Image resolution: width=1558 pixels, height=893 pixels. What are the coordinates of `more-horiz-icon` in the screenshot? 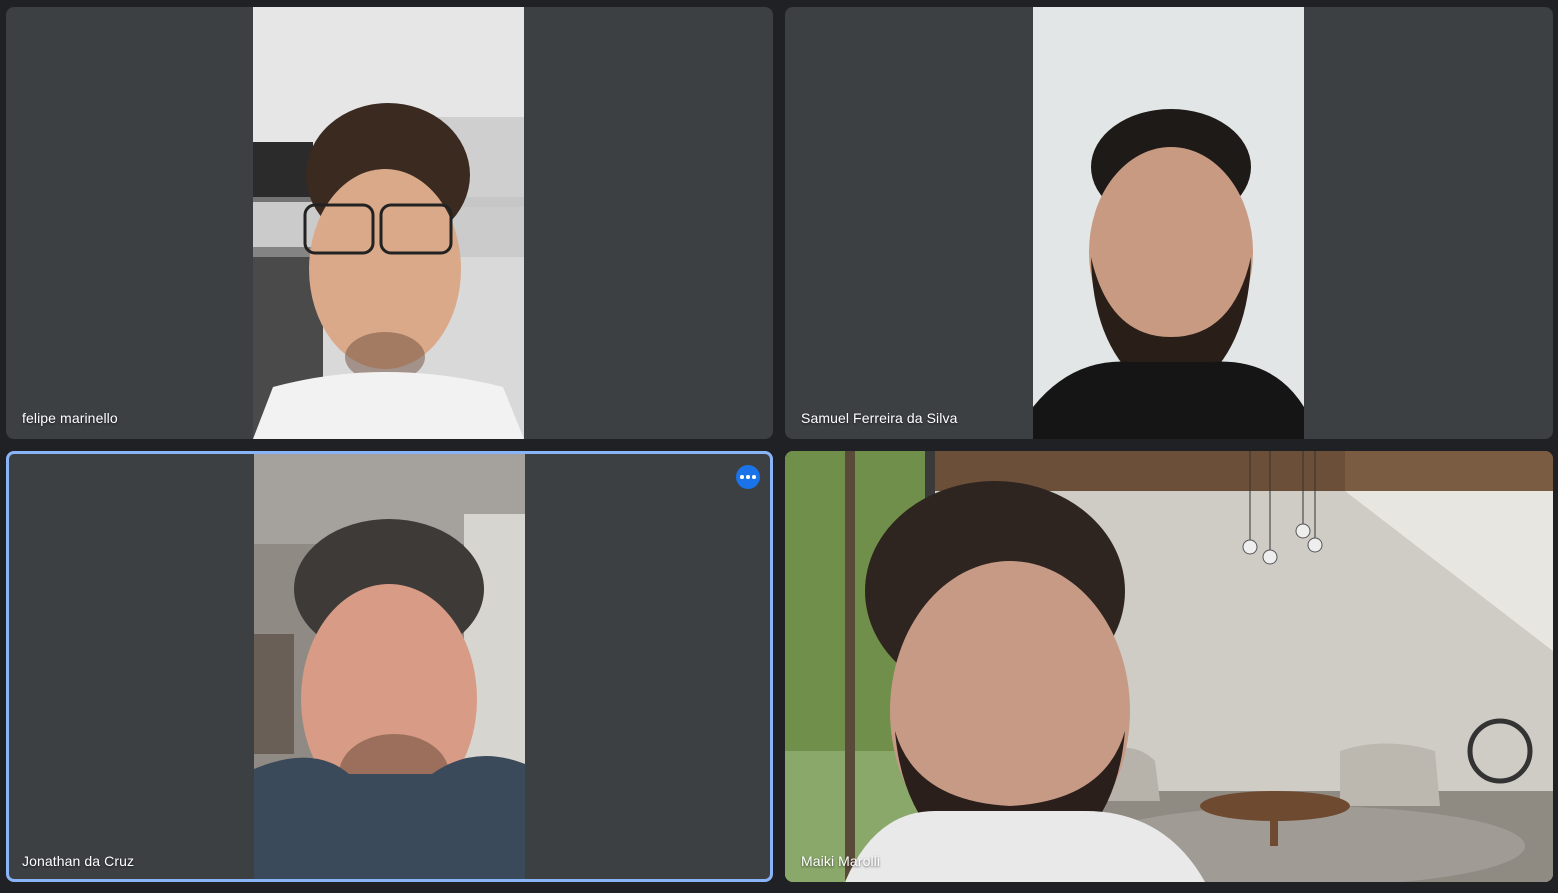 It's located at (742, 477).